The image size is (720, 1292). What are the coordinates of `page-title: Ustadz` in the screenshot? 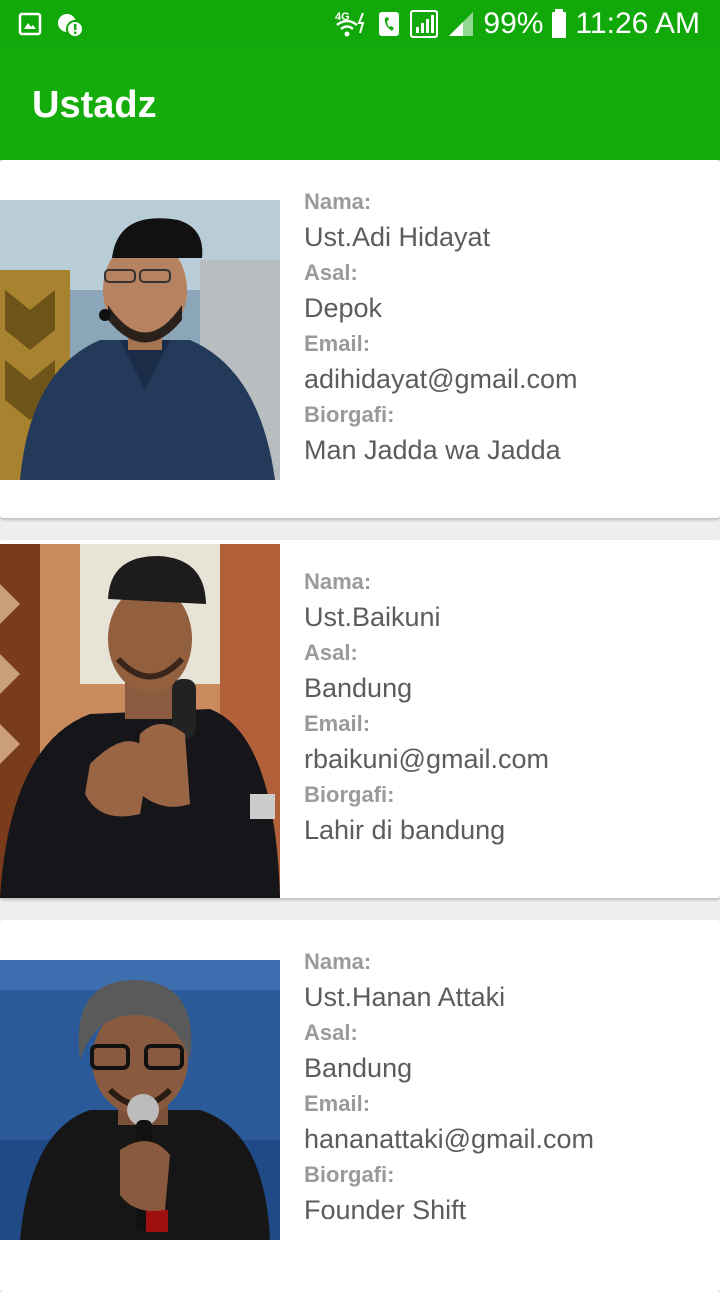 It's located at (94, 105).